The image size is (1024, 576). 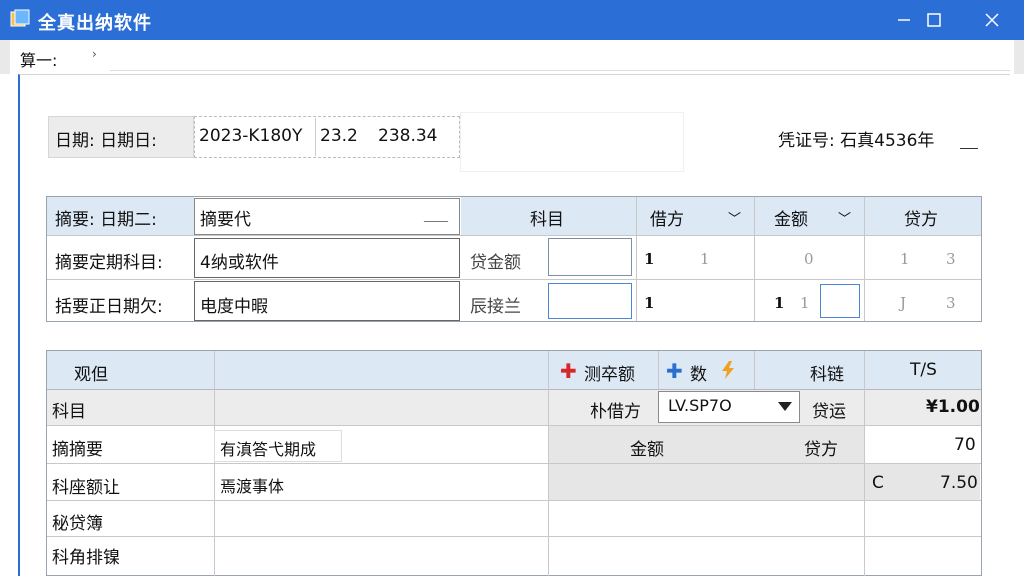 What do you see at coordinates (904, 20) in the screenshot?
I see `minimize-icon` at bounding box center [904, 20].